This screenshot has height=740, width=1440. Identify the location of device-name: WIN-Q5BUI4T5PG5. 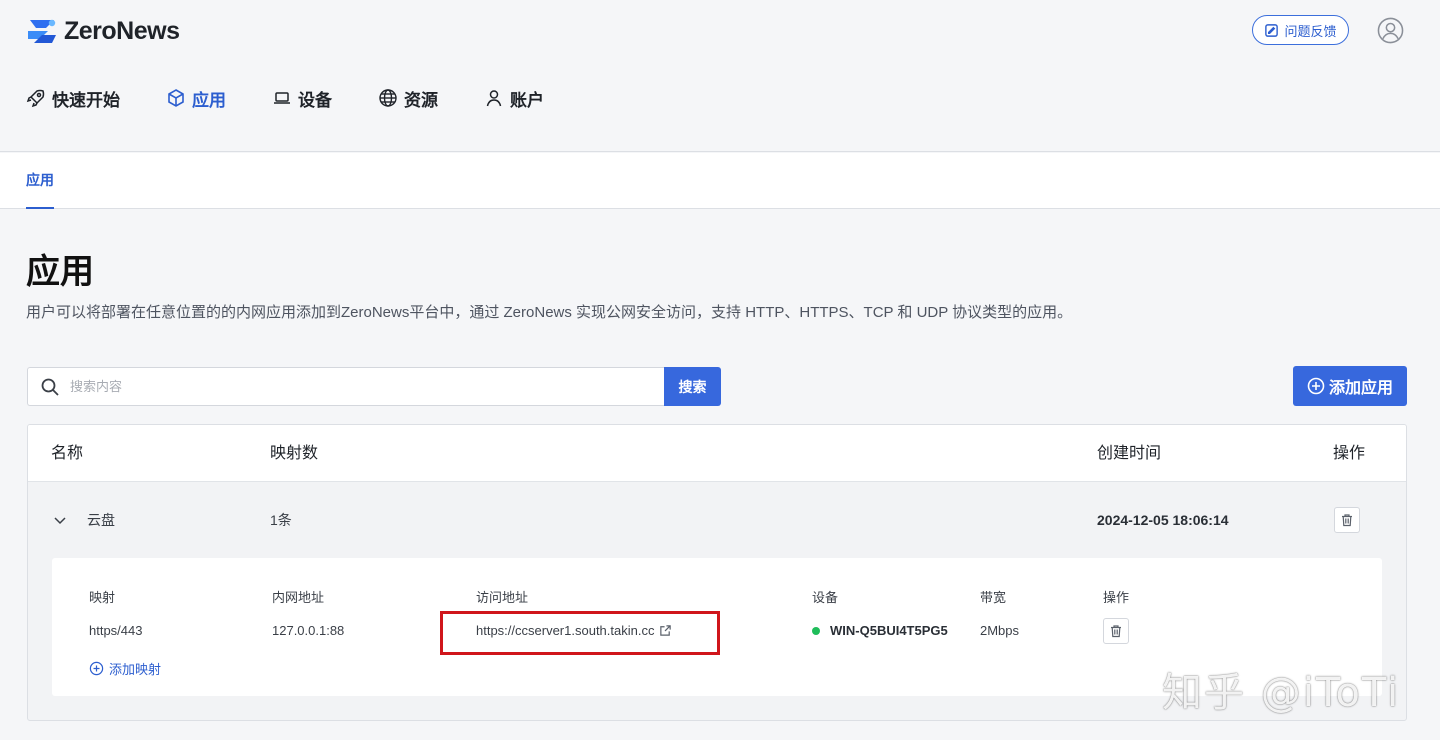
(889, 630).